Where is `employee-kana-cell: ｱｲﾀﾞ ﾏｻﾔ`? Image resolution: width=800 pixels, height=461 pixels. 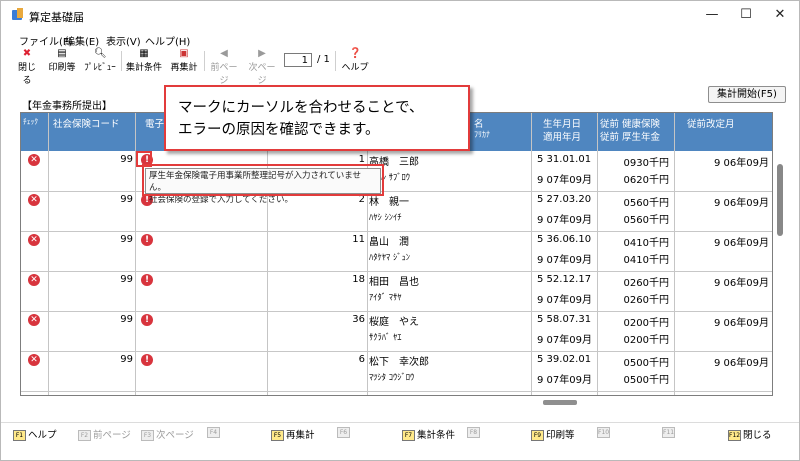
employee-kana-cell: ｱｲﾀﾞ ﾏｻﾔ is located at coordinates (385, 298).